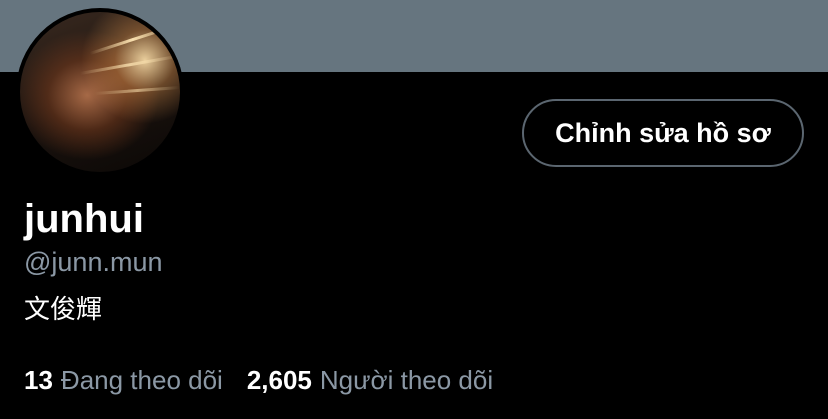 This screenshot has height=419, width=828. I want to click on user-handle: @junn.mun, so click(93, 262).